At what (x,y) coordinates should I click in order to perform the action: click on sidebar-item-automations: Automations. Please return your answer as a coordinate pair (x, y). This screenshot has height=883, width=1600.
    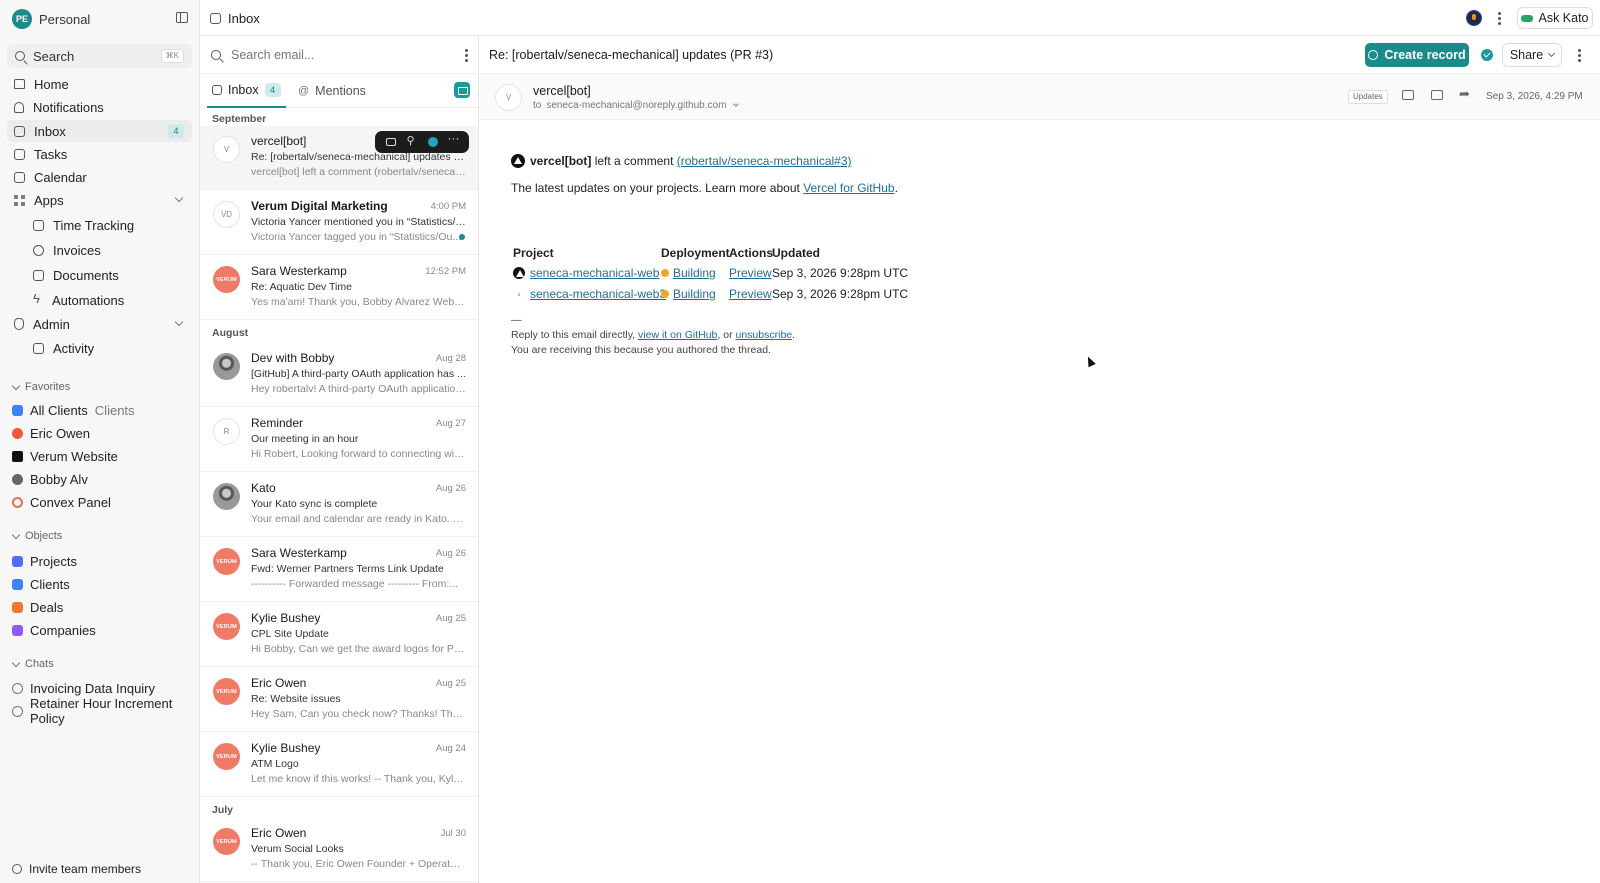
    Looking at the image, I should click on (109, 300).